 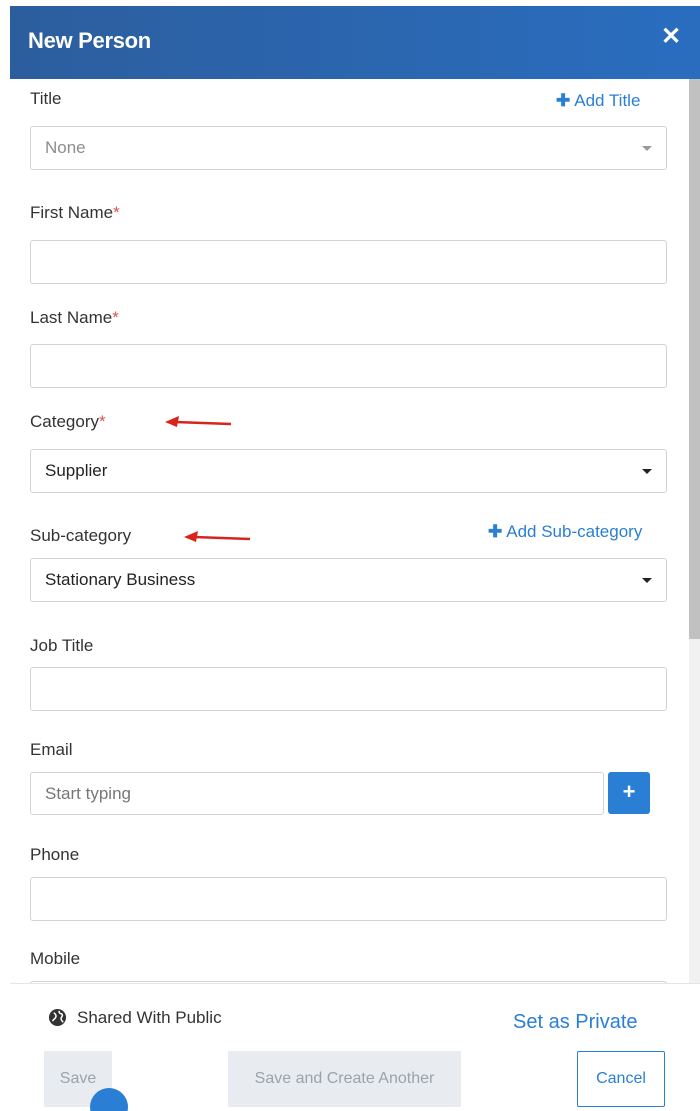 What do you see at coordinates (574, 531) in the screenshot?
I see `add-sub-category-label: Add Sub-category` at bounding box center [574, 531].